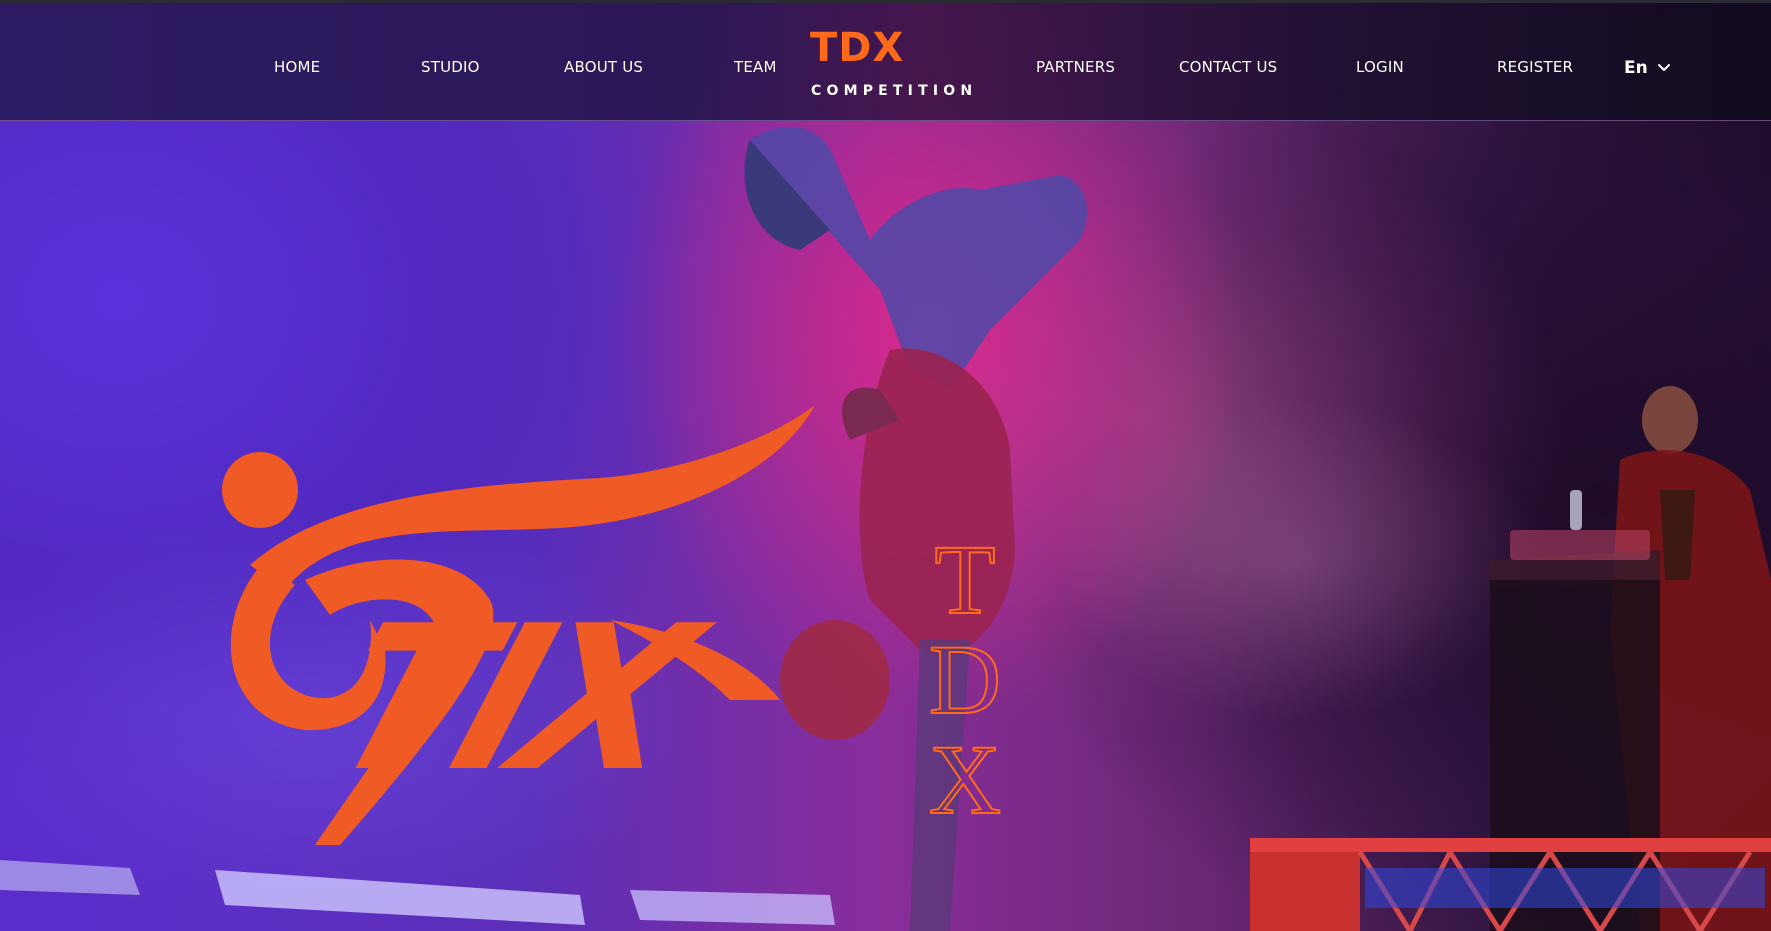  Describe the element at coordinates (1663, 67) in the screenshot. I see `chevron-down-icon` at that location.